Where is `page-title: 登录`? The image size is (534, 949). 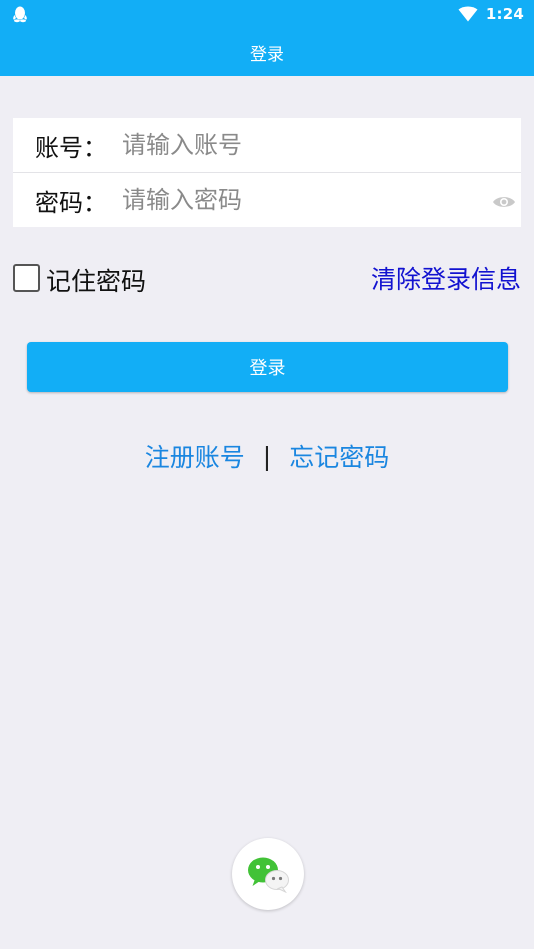 page-title: 登录 is located at coordinates (267, 54).